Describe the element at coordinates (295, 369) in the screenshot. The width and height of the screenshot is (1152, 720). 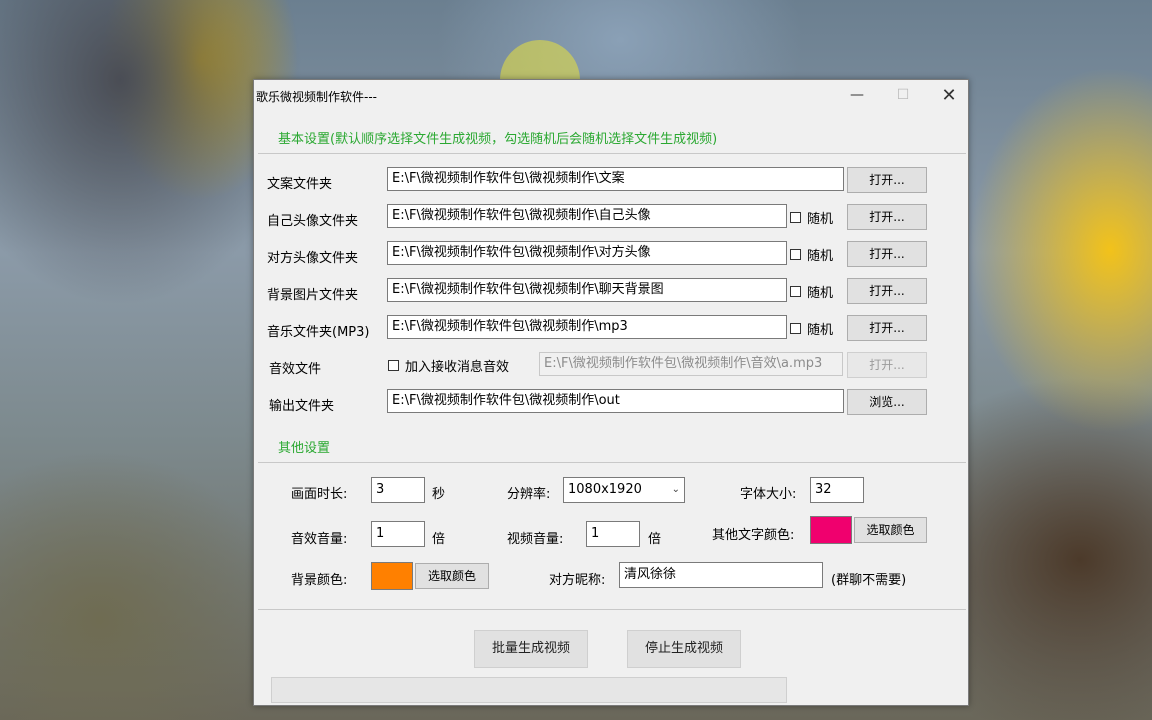
I see `sound-effect-label: 音效文件` at that location.